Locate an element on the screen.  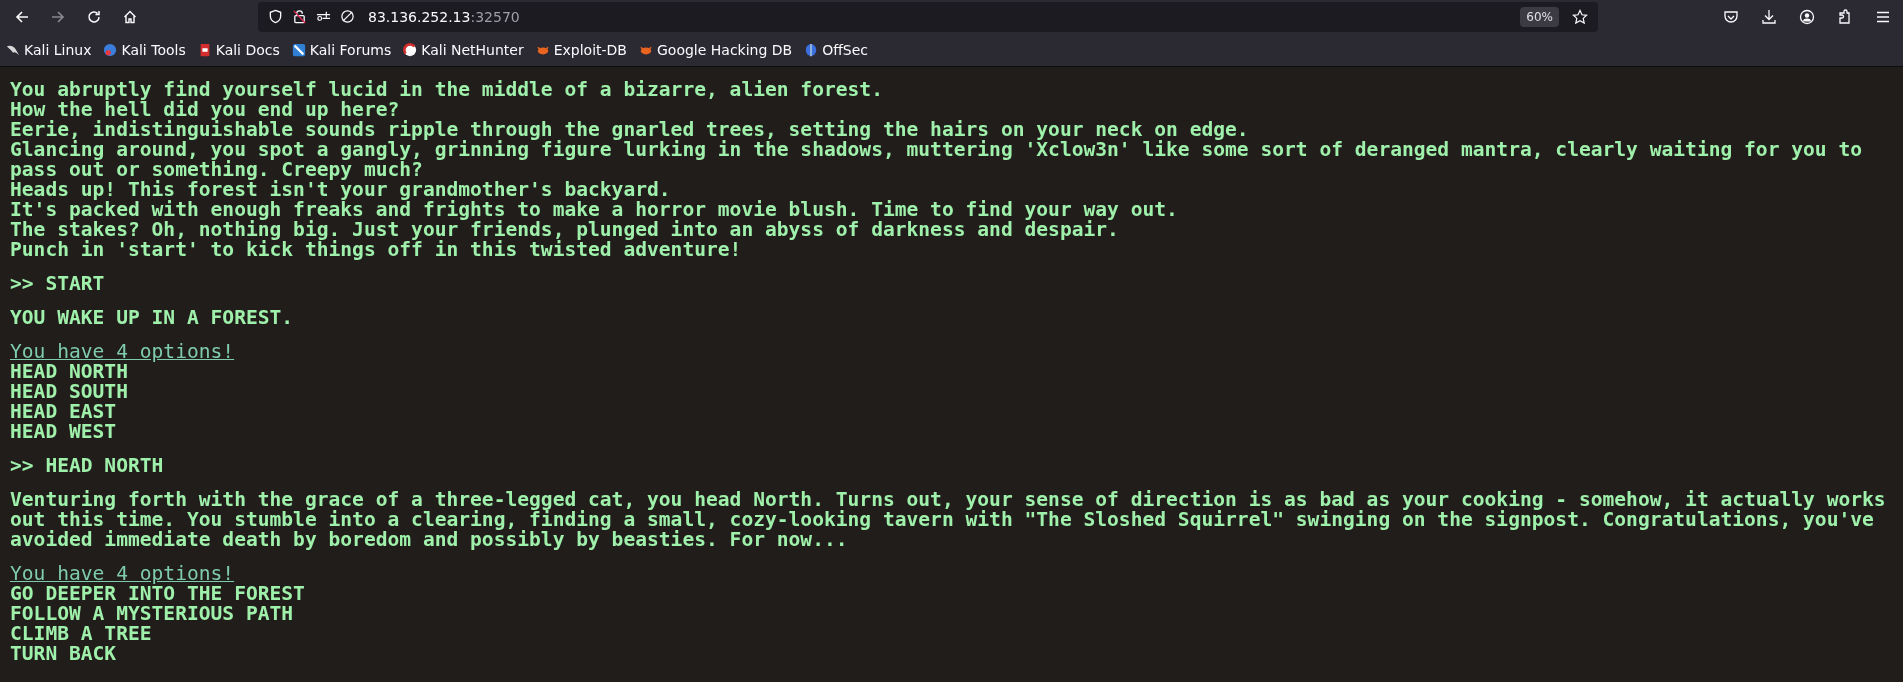
command-line: >> START is located at coordinates (58, 284).